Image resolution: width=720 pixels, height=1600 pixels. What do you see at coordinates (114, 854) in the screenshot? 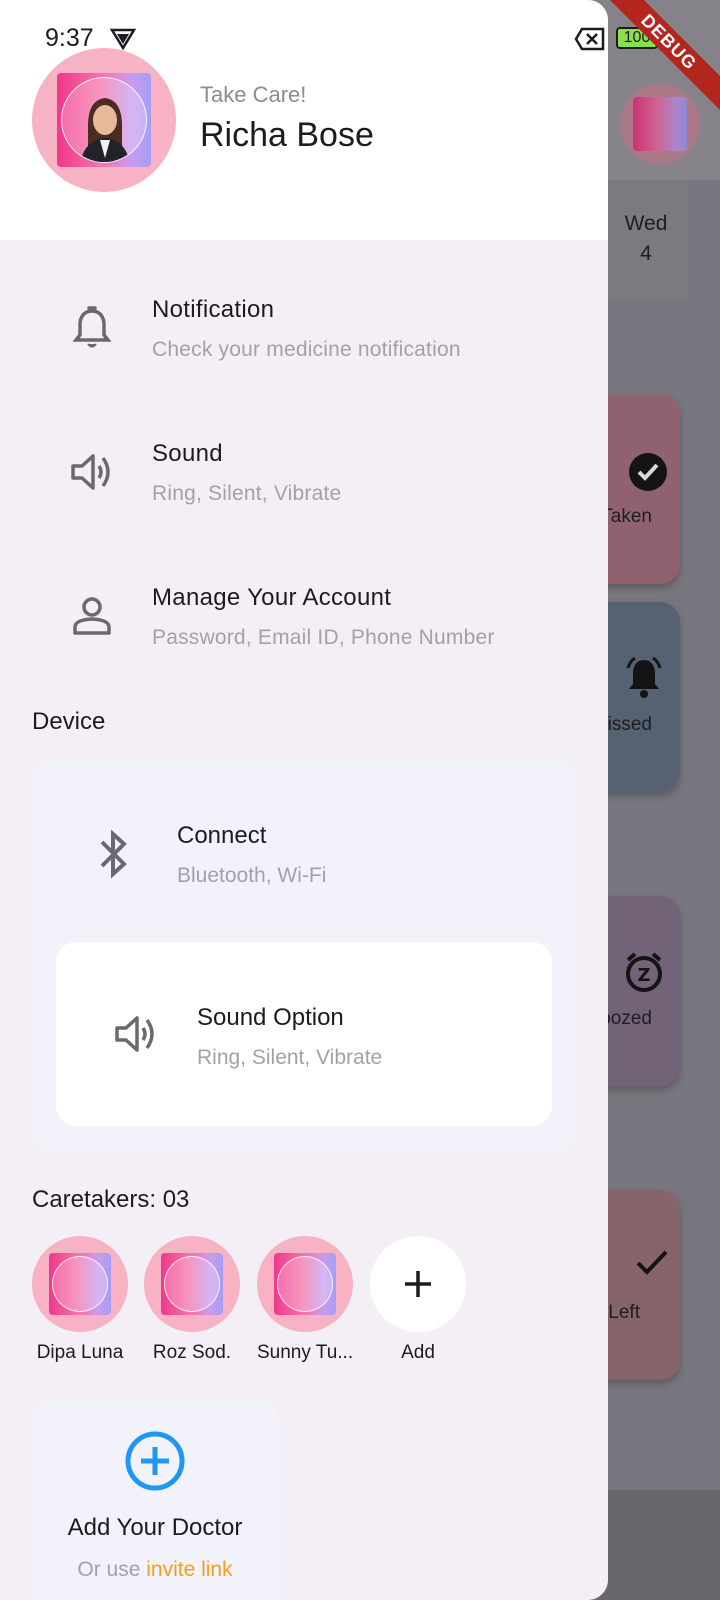
I see `bluetooth-icon` at bounding box center [114, 854].